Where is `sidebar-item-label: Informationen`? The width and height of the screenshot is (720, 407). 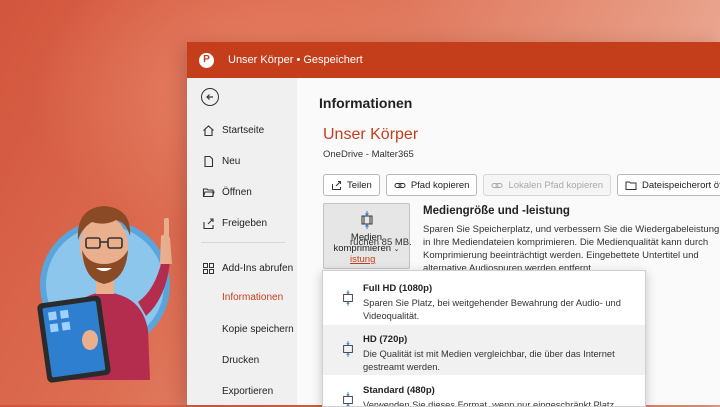 sidebar-item-label: Informationen is located at coordinates (253, 297).